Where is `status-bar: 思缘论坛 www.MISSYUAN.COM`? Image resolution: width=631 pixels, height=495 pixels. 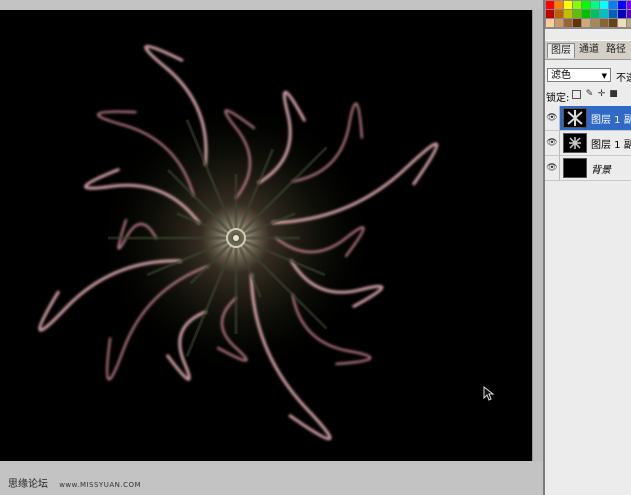
status-bar: 思缘论坛 www.MISSYUAN.COM is located at coordinates (70, 485).